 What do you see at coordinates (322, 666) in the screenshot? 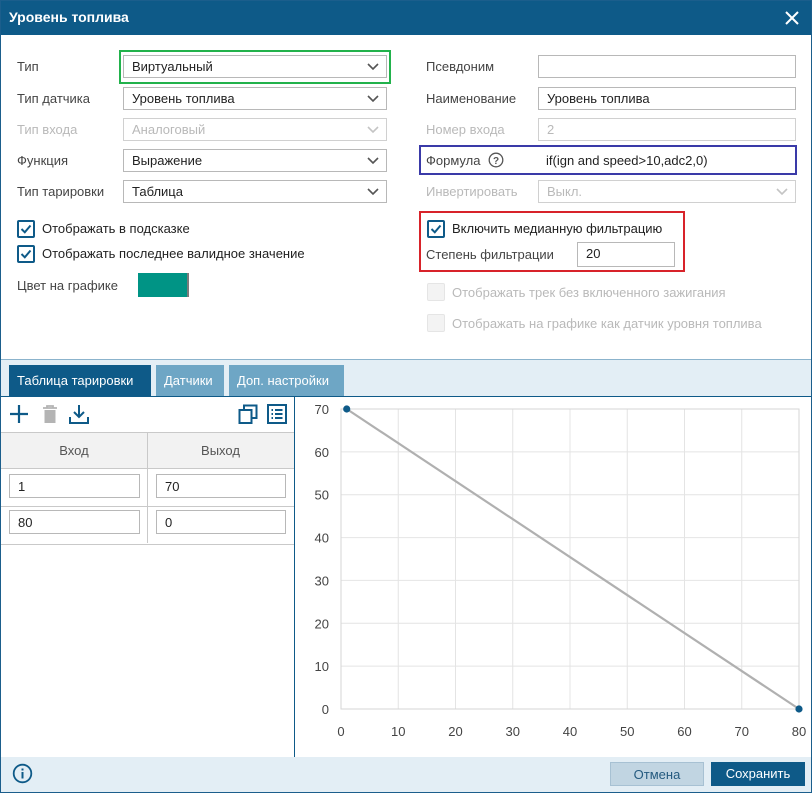
I see `y-tick-label: 10` at bounding box center [322, 666].